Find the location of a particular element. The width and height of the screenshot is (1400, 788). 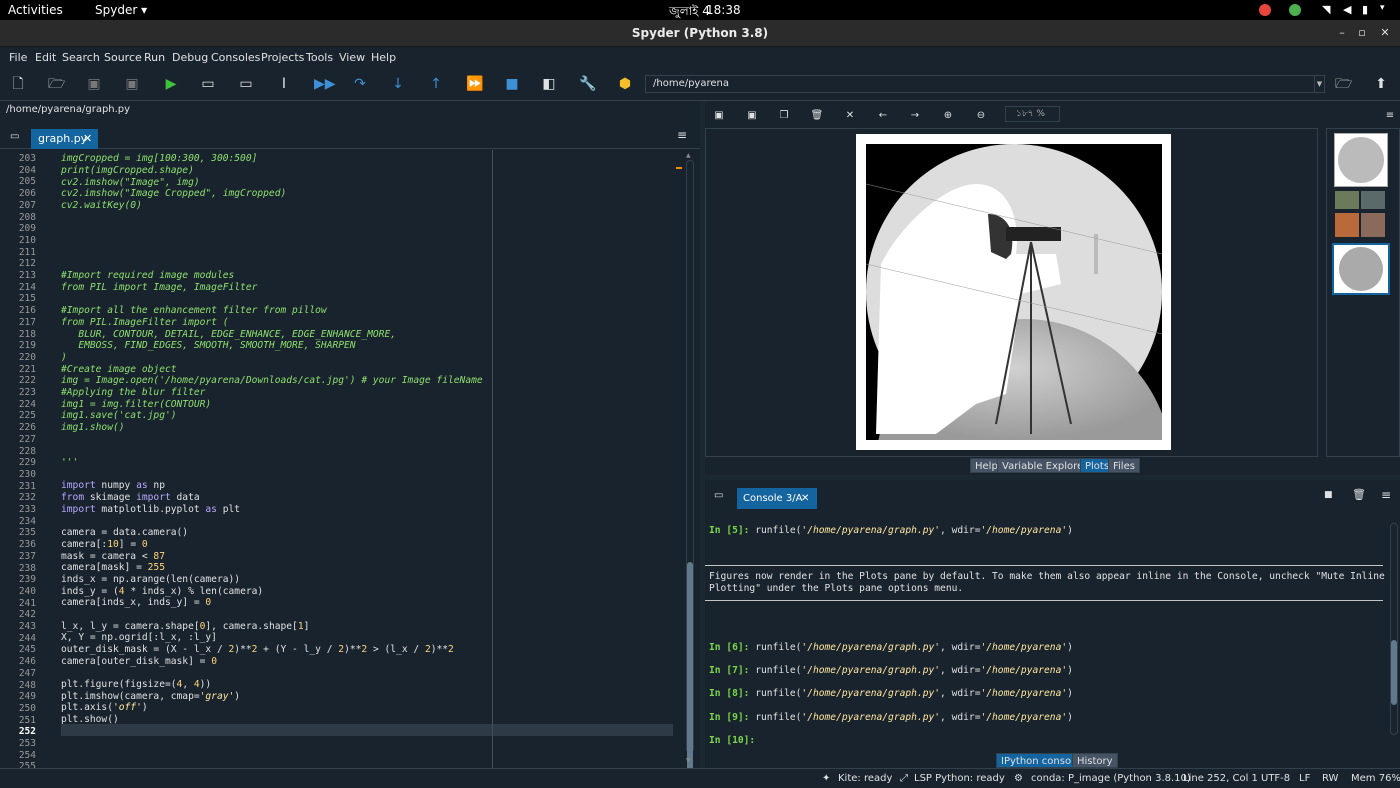

tab-variable-explorer: Variable Explorer is located at coordinates (1045, 465).